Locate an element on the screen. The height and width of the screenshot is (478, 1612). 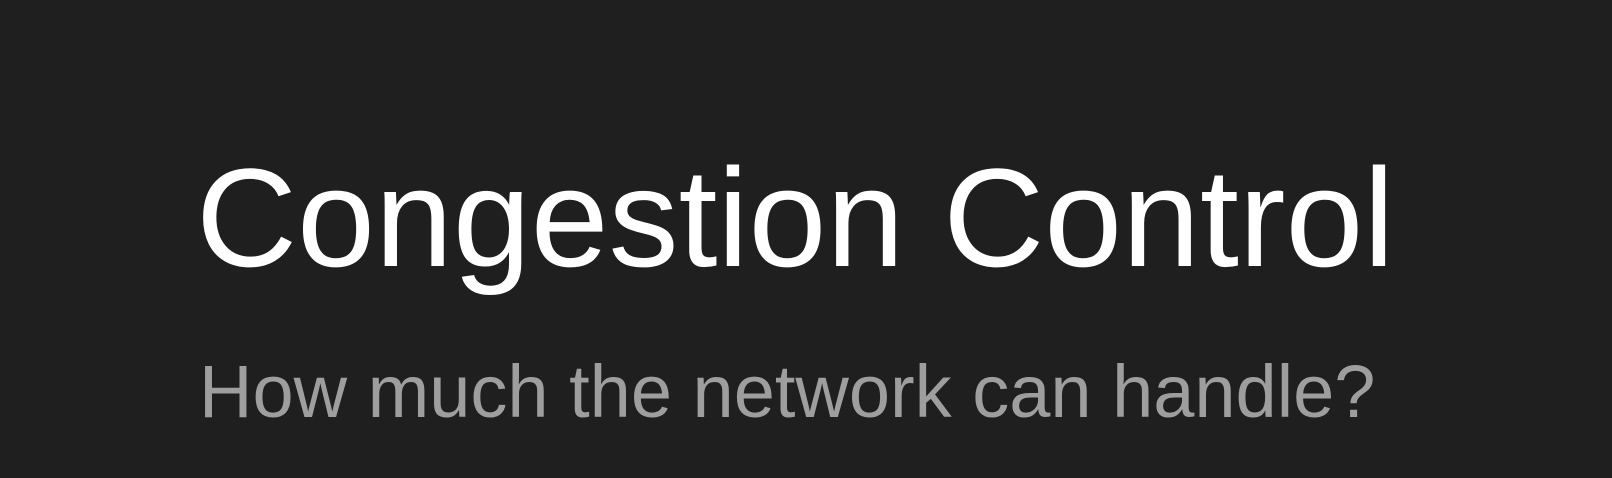
slide-subtitle: How much the network can handle? is located at coordinates (787, 391).